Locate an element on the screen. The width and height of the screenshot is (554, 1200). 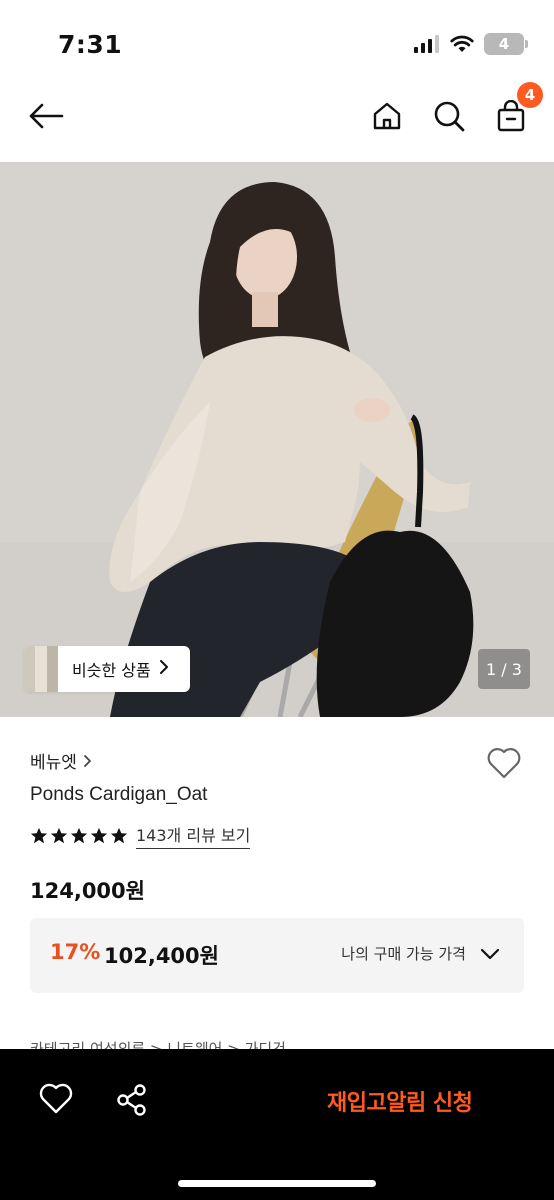
original-price: 124,000원 is located at coordinates (87, 891).